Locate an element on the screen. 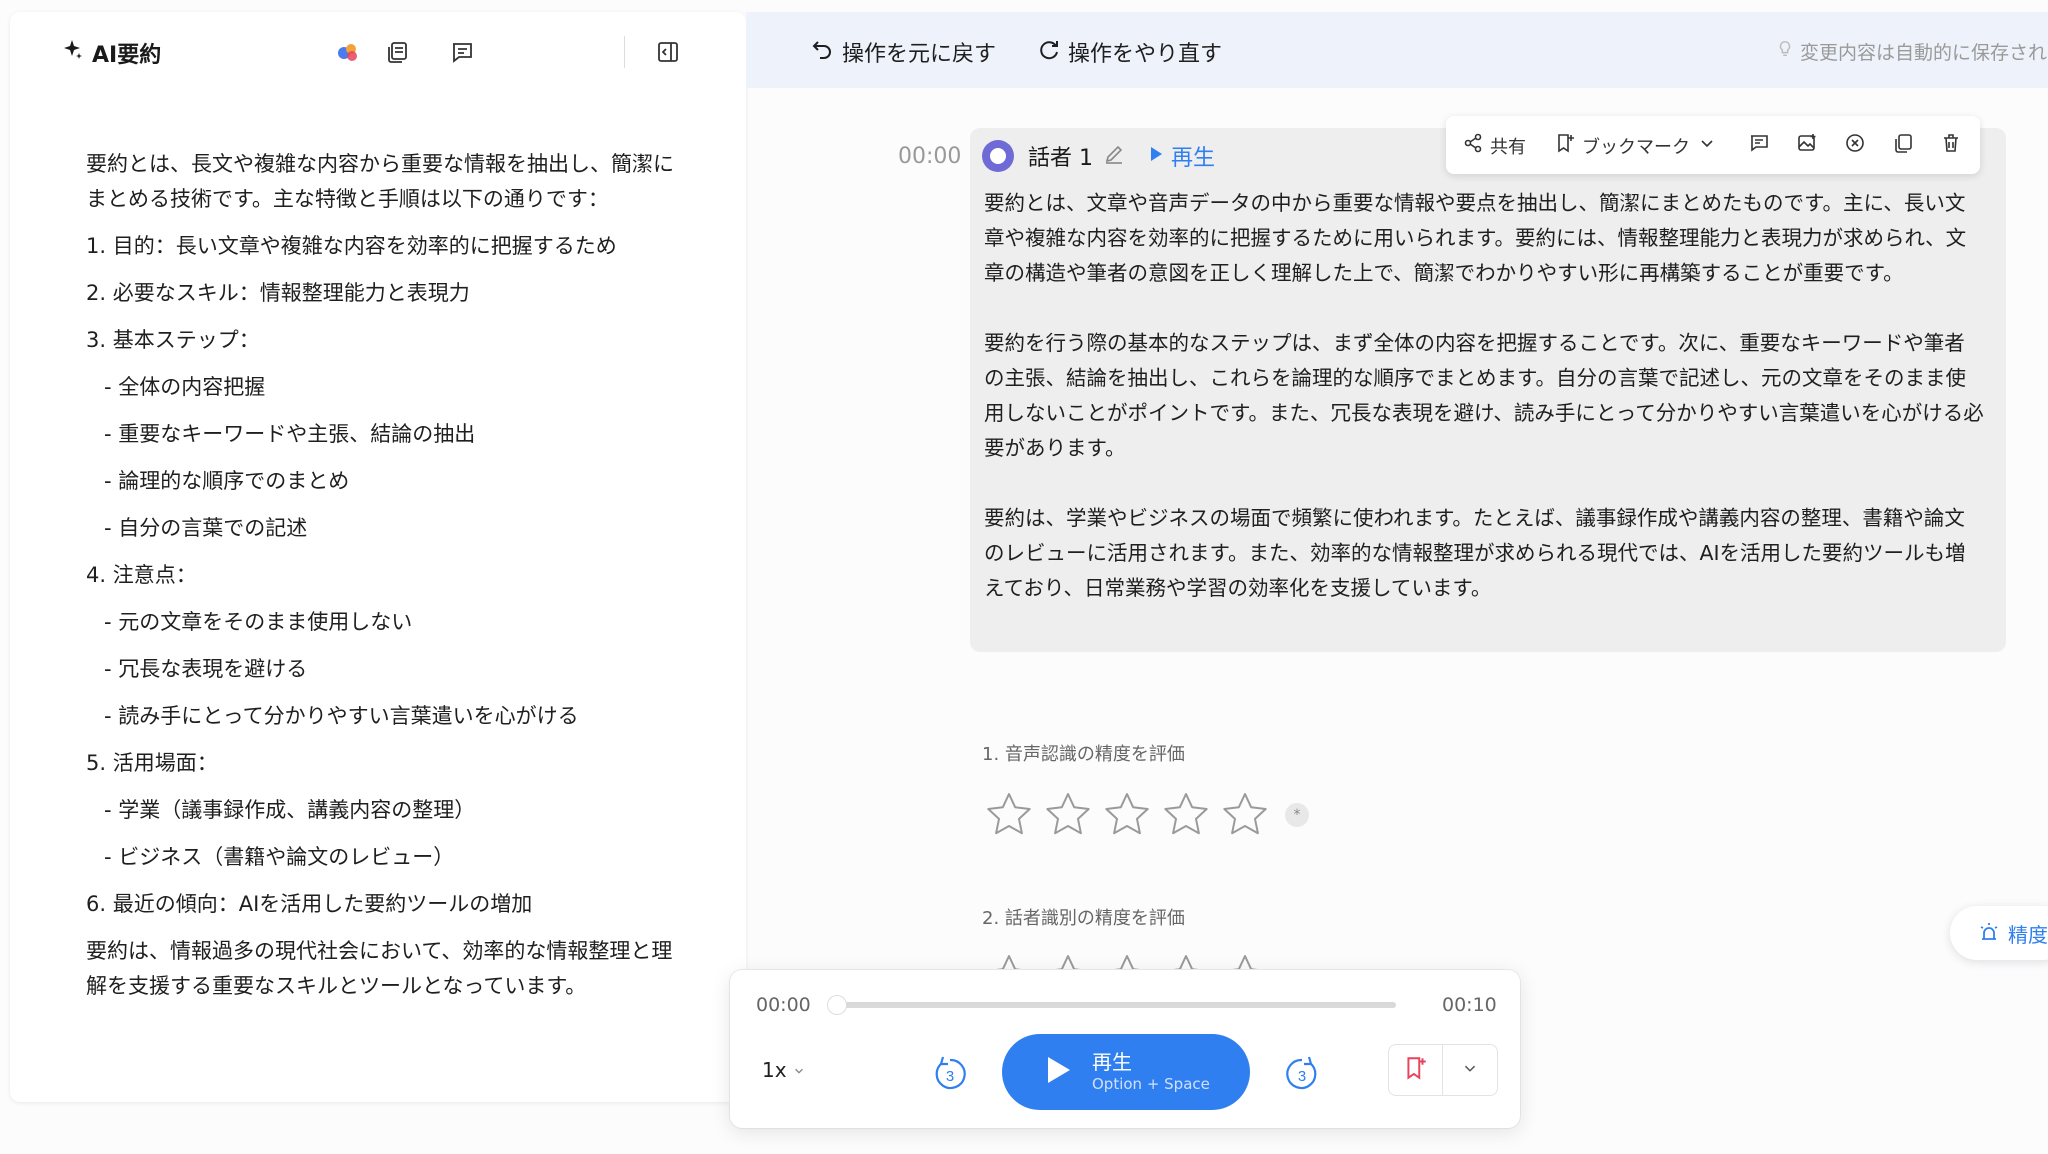  image-icon is located at coordinates (1807, 145).